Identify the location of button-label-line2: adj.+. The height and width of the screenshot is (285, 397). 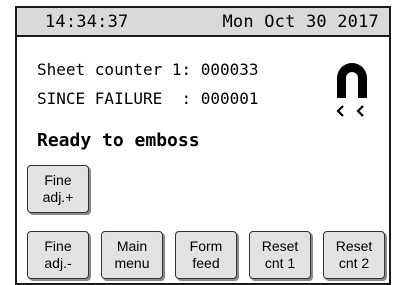
(58, 197).